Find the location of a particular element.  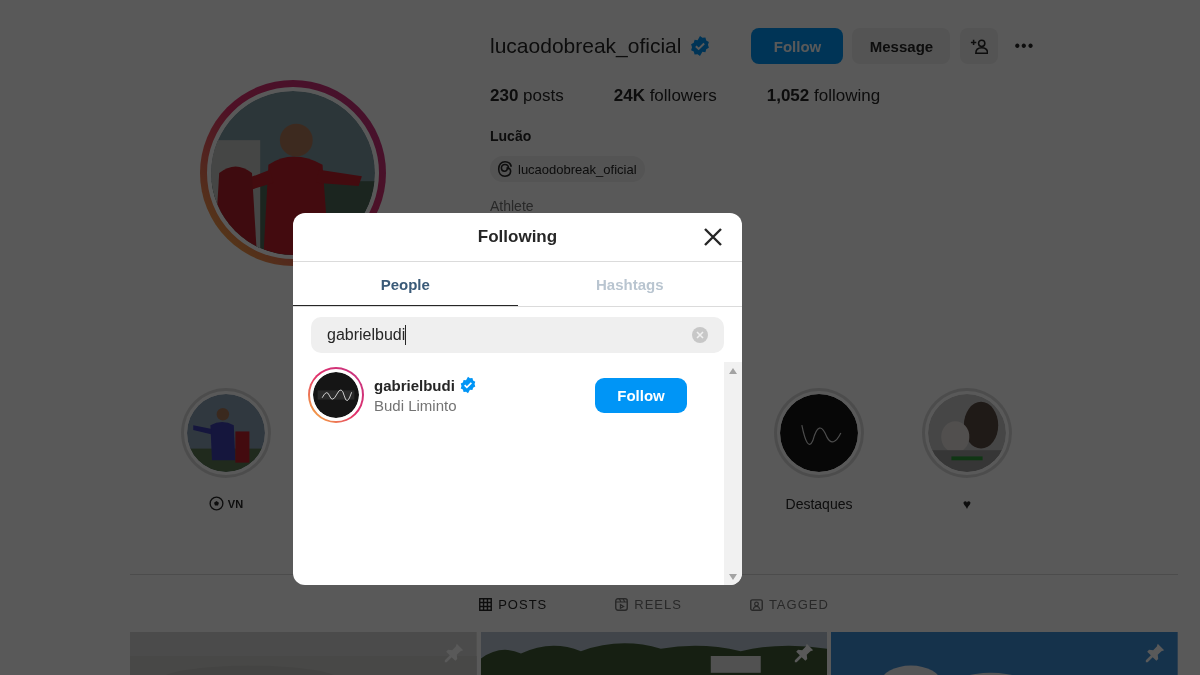

scrollbar is located at coordinates (733, 473).